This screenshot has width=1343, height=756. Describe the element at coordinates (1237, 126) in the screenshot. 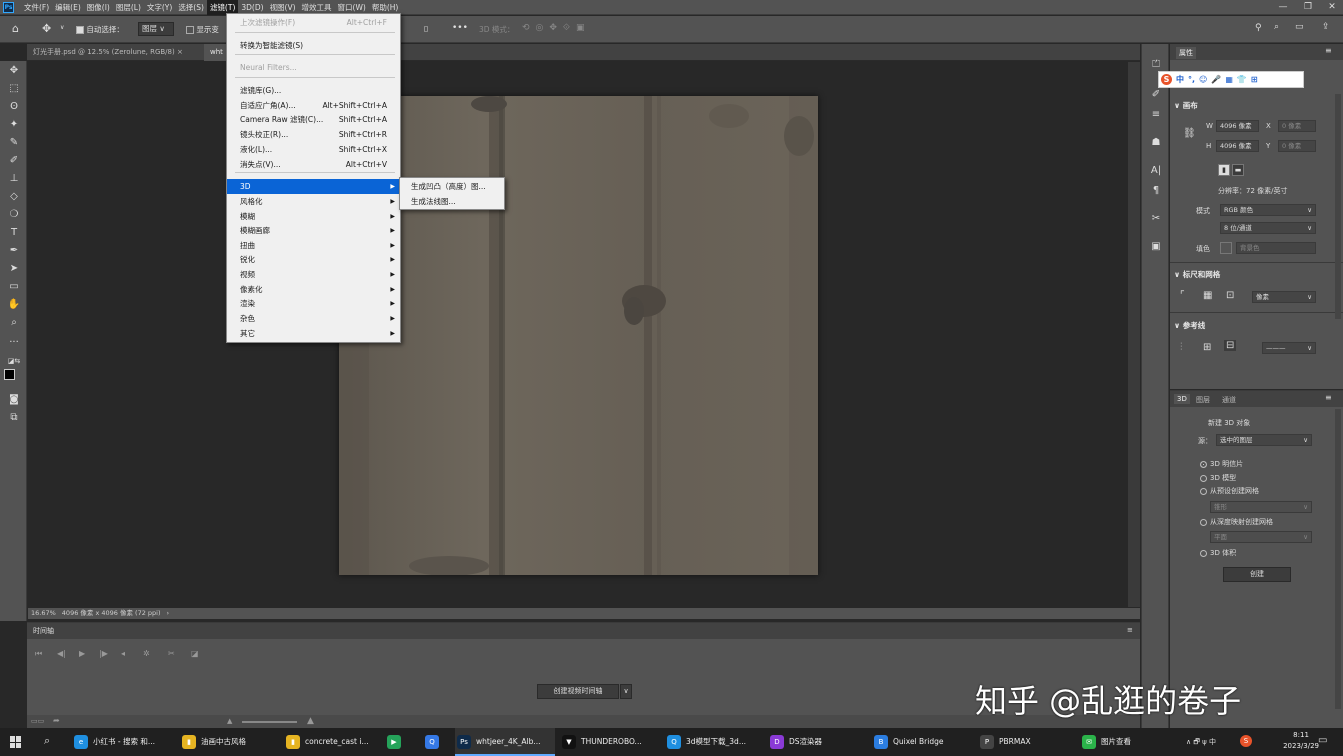

I see `width-input: 4096 像素` at that location.